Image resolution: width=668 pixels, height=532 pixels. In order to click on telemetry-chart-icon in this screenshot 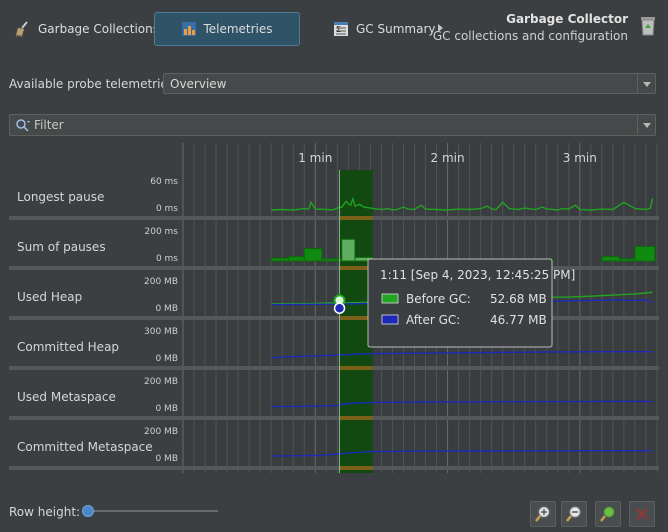, I will do `click(189, 29)`.